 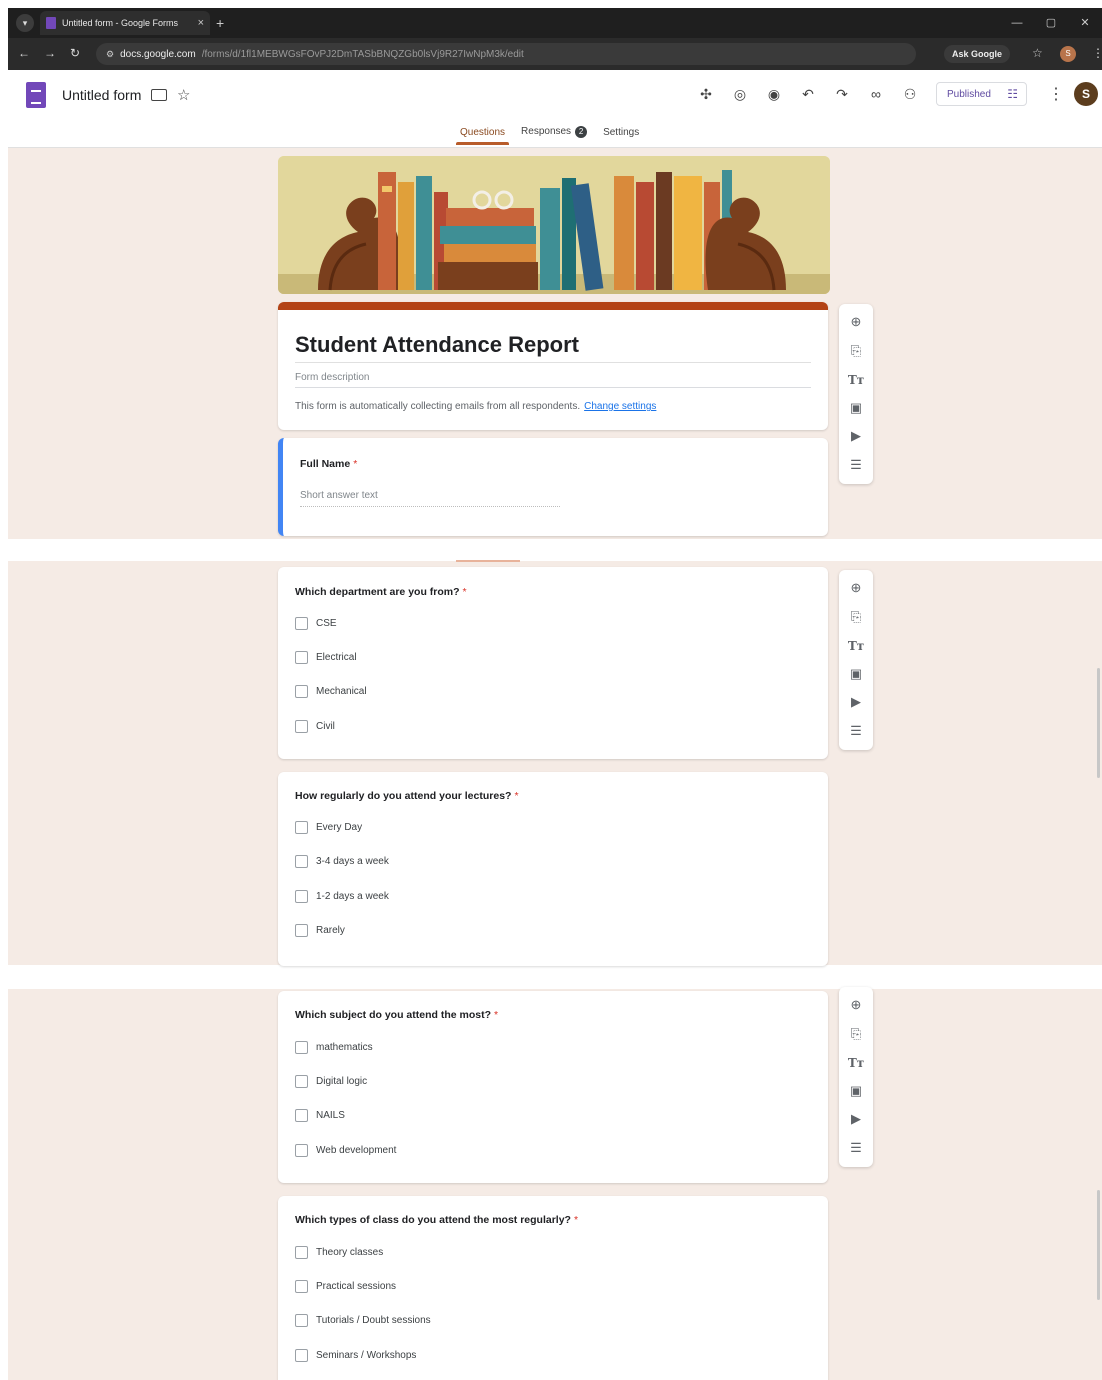 What do you see at coordinates (328, 464) in the screenshot?
I see `question-title: Full Name *` at bounding box center [328, 464].